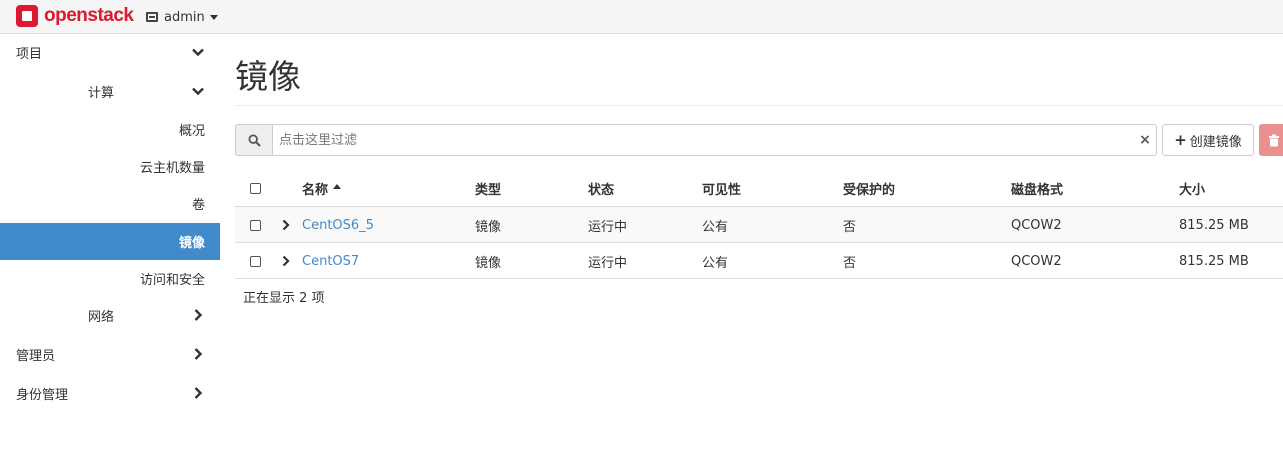 The height and width of the screenshot is (451, 1283). Describe the element at coordinates (101, 93) in the screenshot. I see `sidebar-item-label: 计算` at that location.